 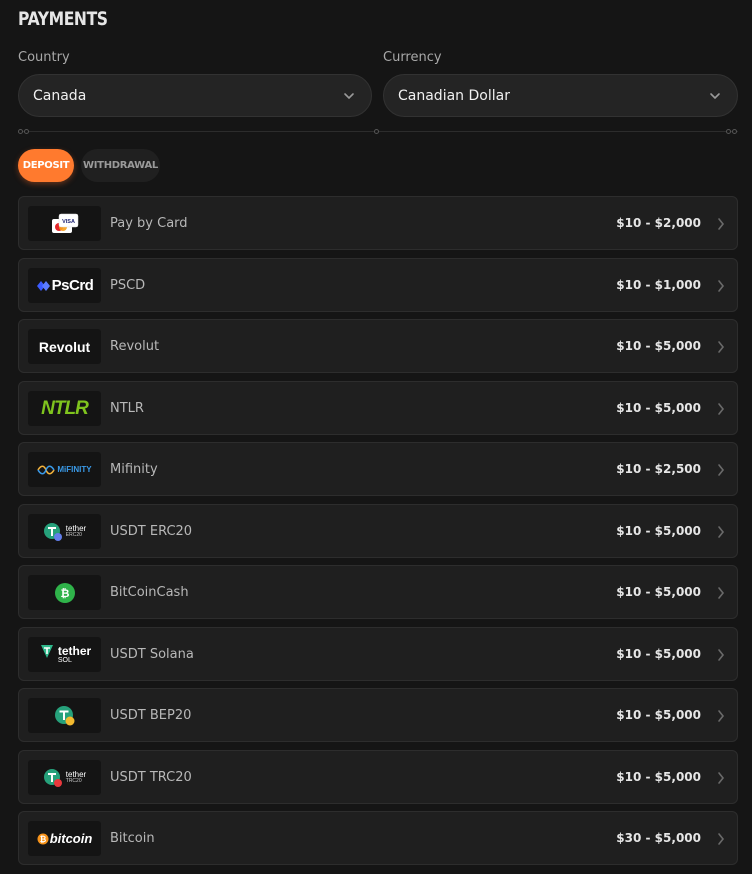 I want to click on trc20-logo-text: TRC20, so click(x=73, y=781).